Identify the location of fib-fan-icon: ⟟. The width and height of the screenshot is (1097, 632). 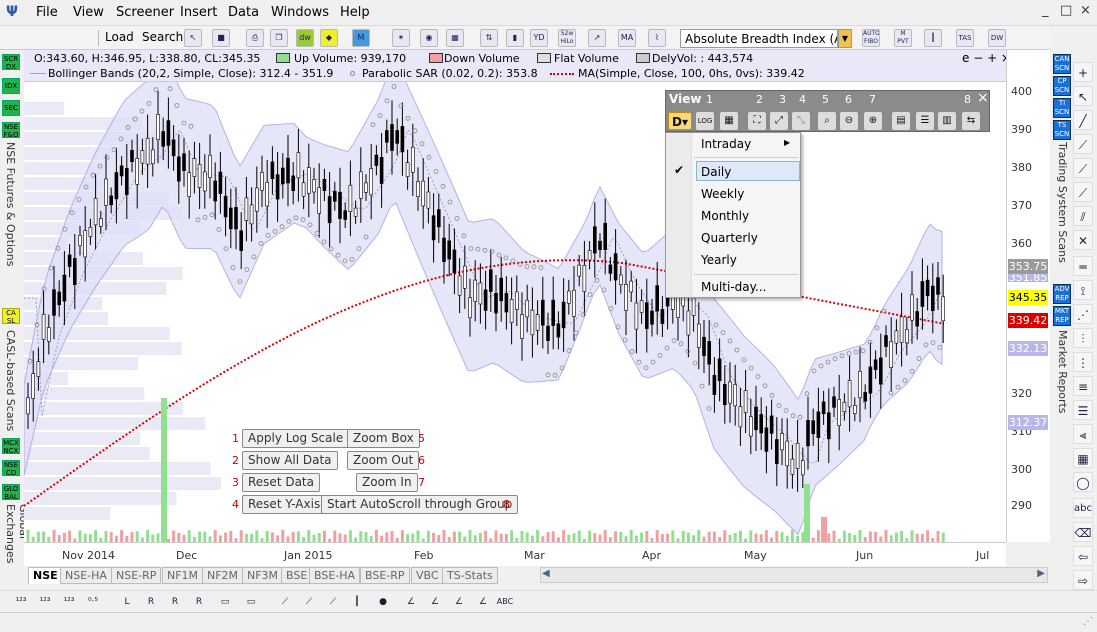
(1083, 290).